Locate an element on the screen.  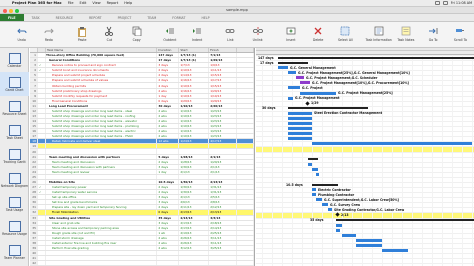
row-id: 26 is located at coordinates (34, 182).